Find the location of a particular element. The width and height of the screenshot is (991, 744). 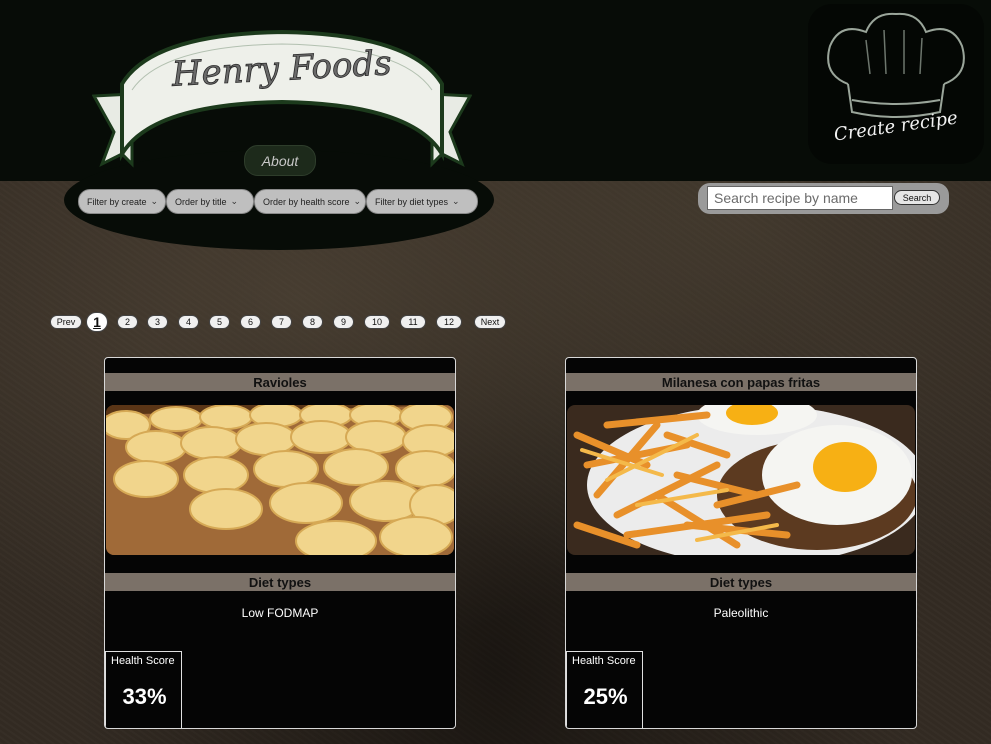

create-recipe-button: Create recipe is located at coordinates (896, 84).